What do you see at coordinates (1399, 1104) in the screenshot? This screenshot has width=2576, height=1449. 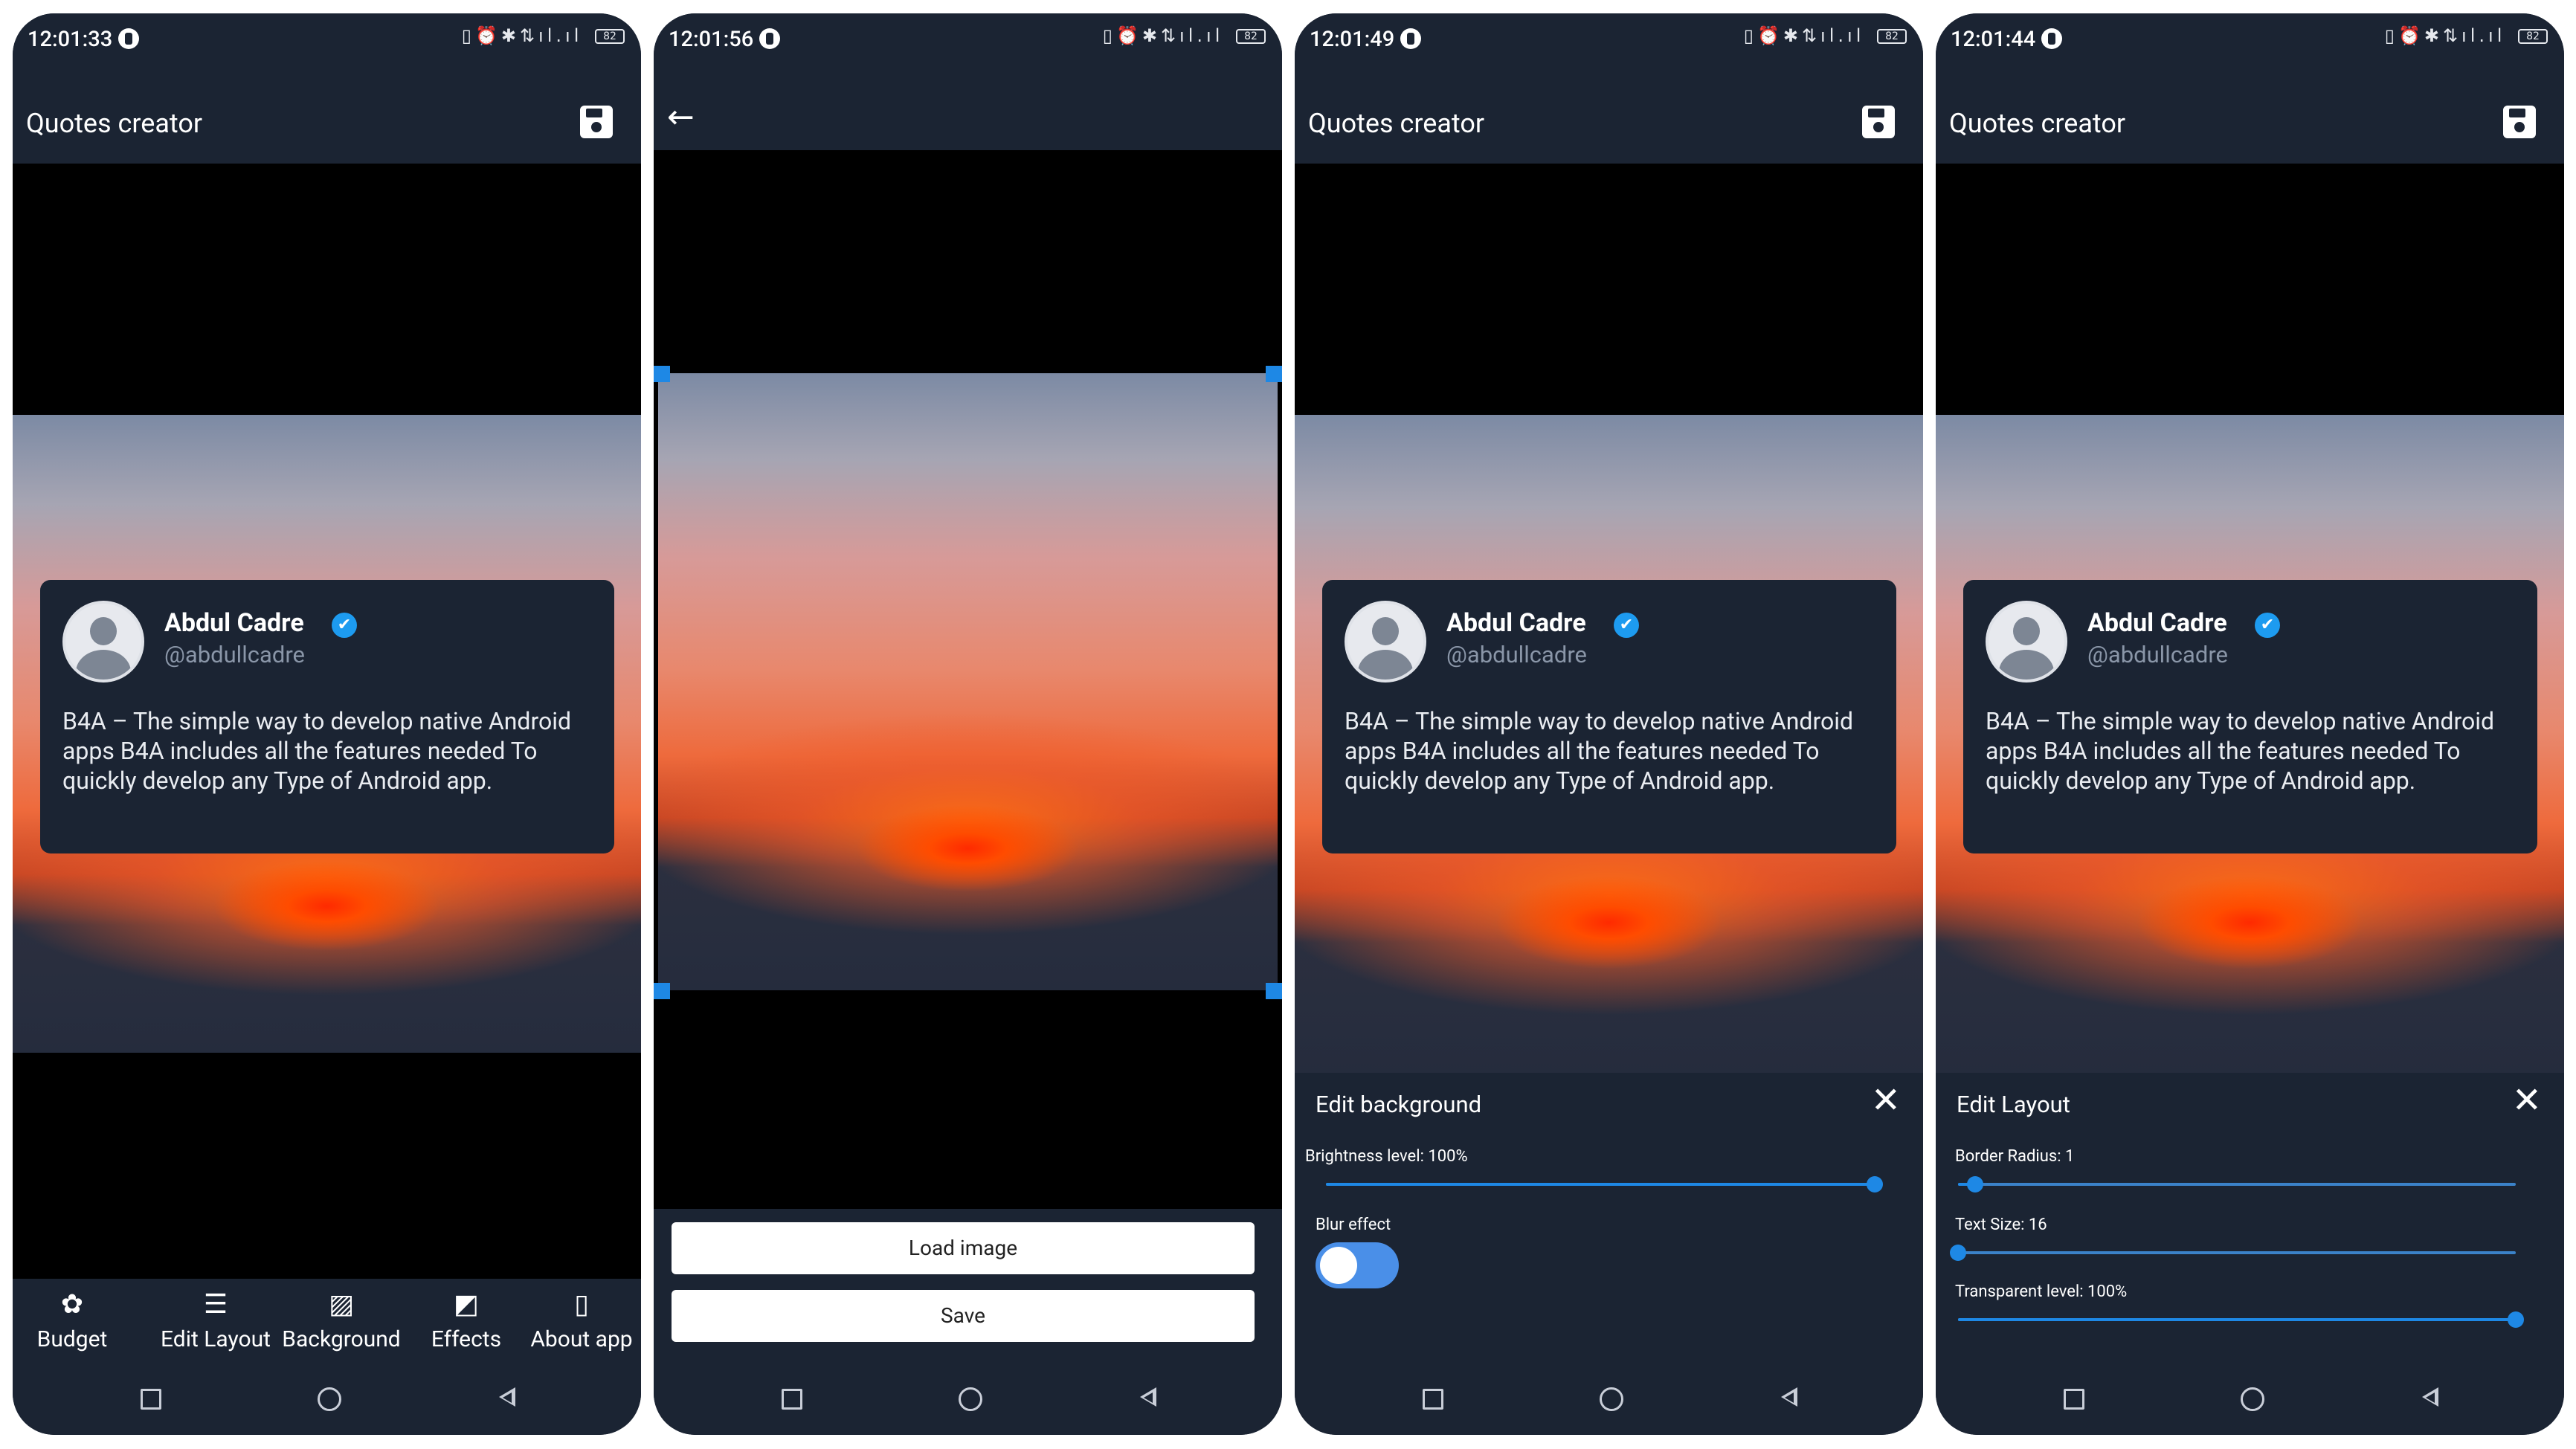 I see `panel-title: Edit background` at bounding box center [1399, 1104].